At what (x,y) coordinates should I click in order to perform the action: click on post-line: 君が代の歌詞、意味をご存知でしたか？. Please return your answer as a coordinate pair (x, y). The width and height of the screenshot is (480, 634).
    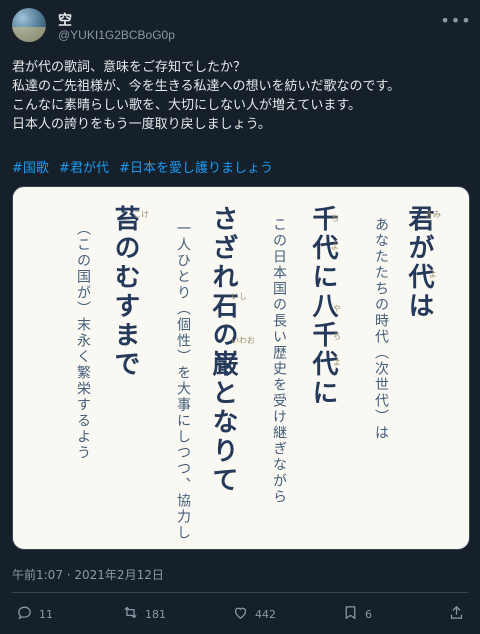
    Looking at the image, I should click on (129, 67).